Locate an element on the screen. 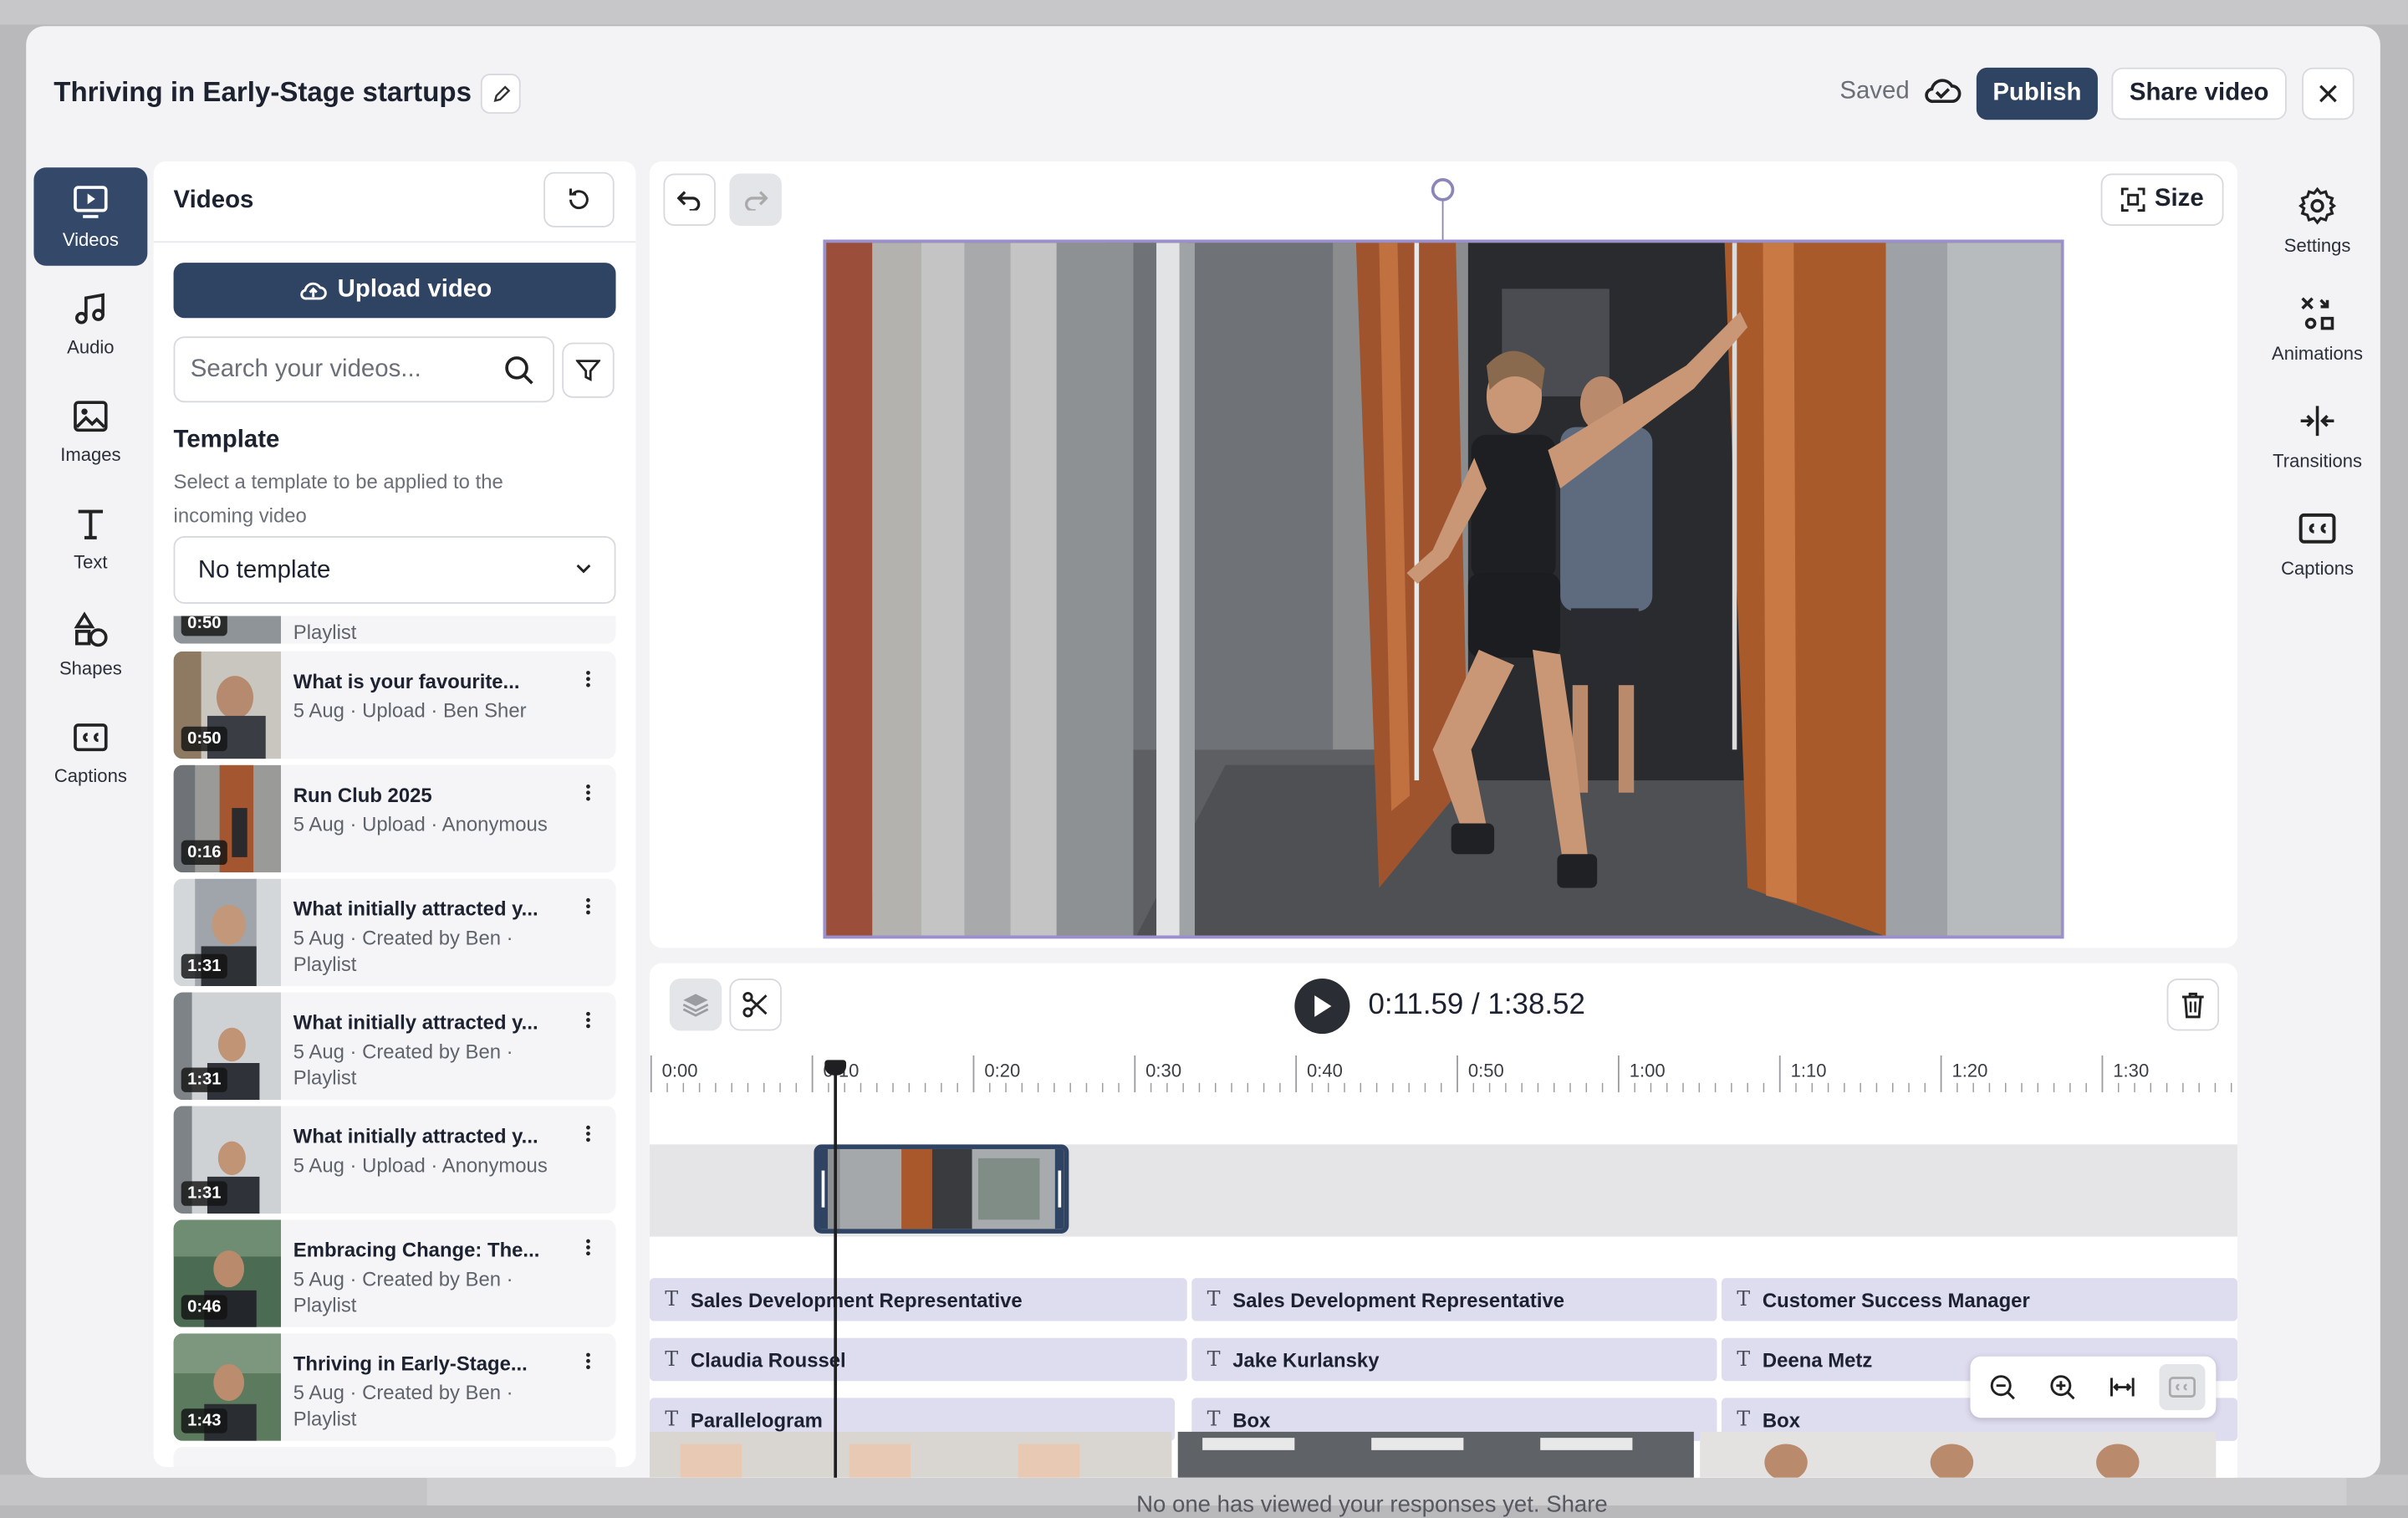 This screenshot has height=1518, width=2408. redo-icon is located at coordinates (757, 201).